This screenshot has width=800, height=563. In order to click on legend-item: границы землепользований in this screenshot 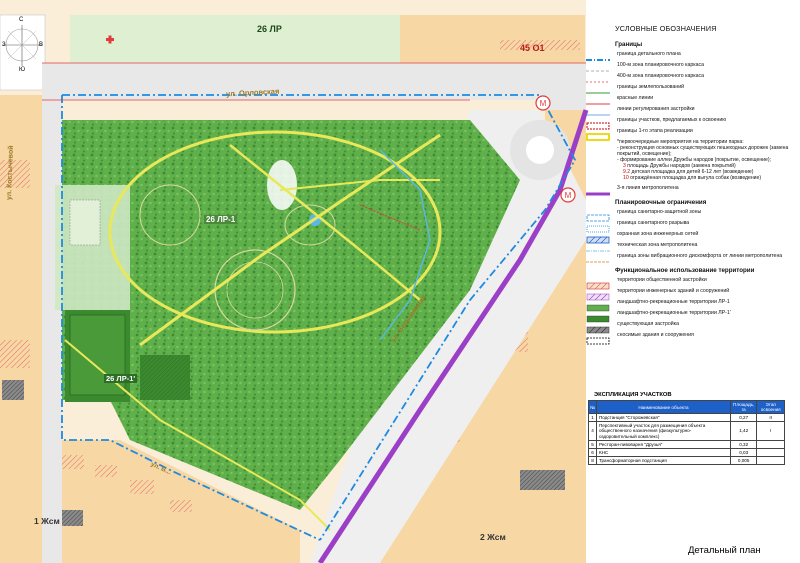, I will do `click(691, 89)`.